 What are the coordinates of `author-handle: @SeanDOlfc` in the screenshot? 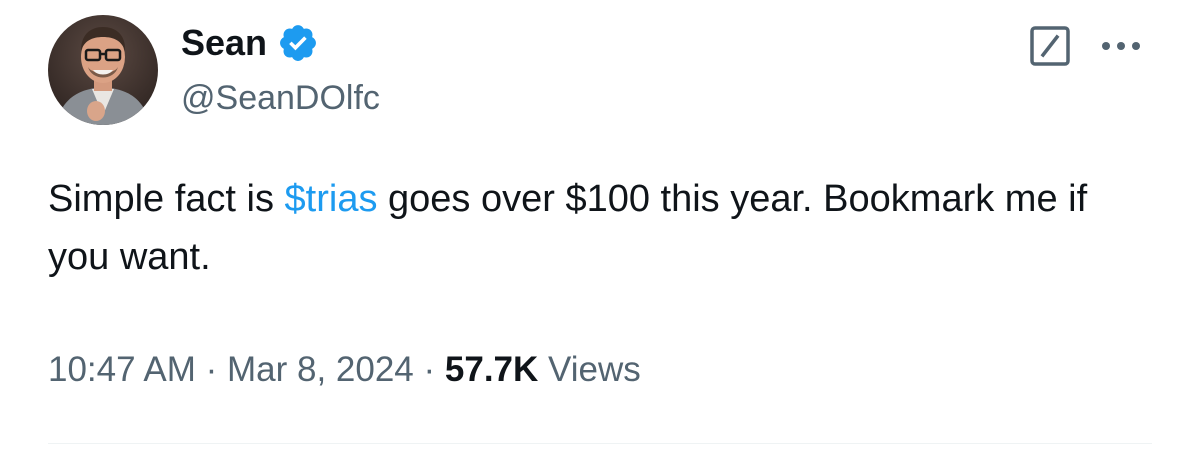 It's located at (280, 98).